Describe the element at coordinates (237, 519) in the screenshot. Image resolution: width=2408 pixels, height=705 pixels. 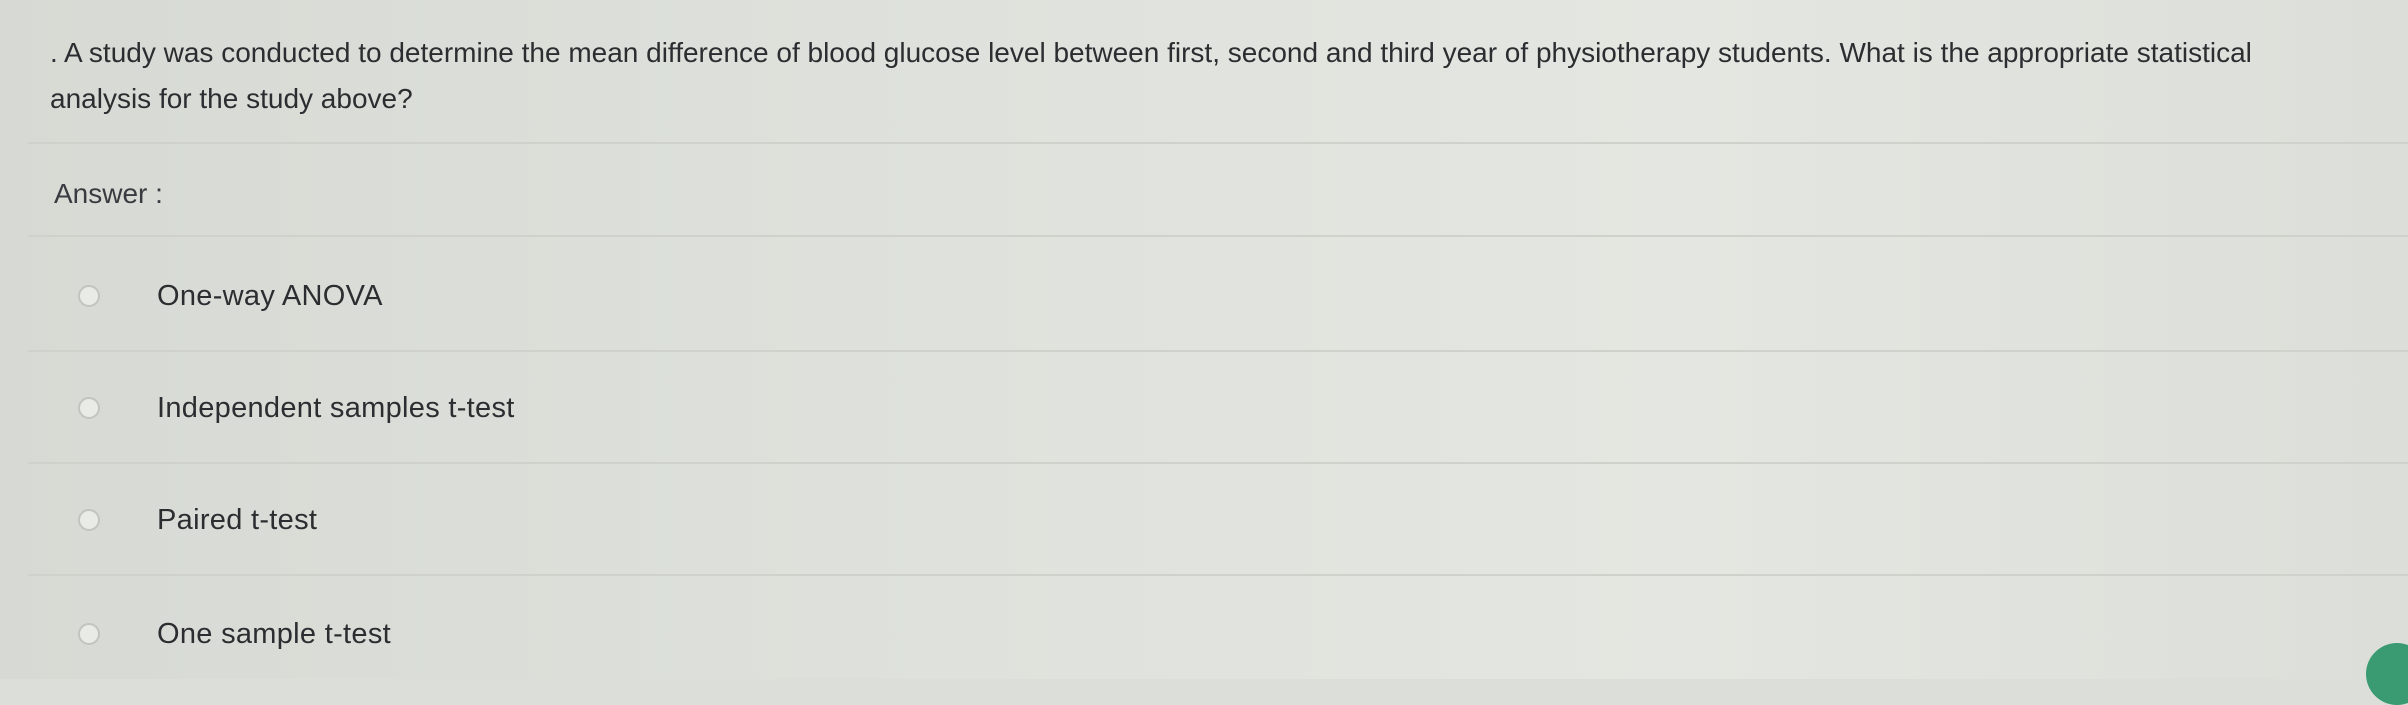
I see `option-label: Paired t-test` at that location.